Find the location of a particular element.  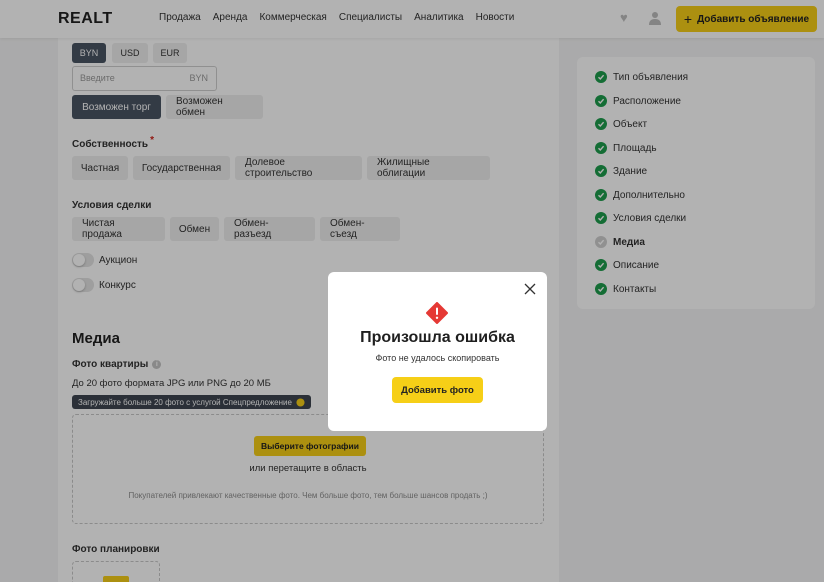

error-warning-icon is located at coordinates (437, 313).